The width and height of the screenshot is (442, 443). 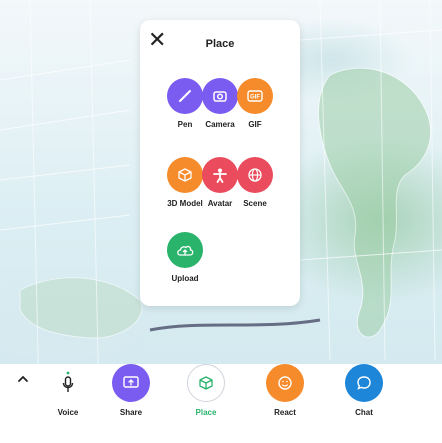 I want to click on chat-bubble-icon, so click(x=364, y=383).